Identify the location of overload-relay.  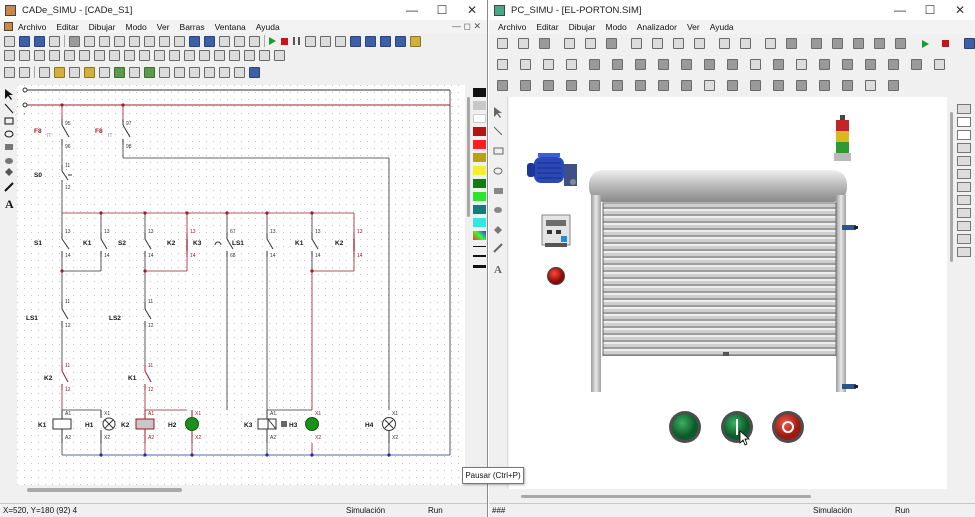
(556, 230).